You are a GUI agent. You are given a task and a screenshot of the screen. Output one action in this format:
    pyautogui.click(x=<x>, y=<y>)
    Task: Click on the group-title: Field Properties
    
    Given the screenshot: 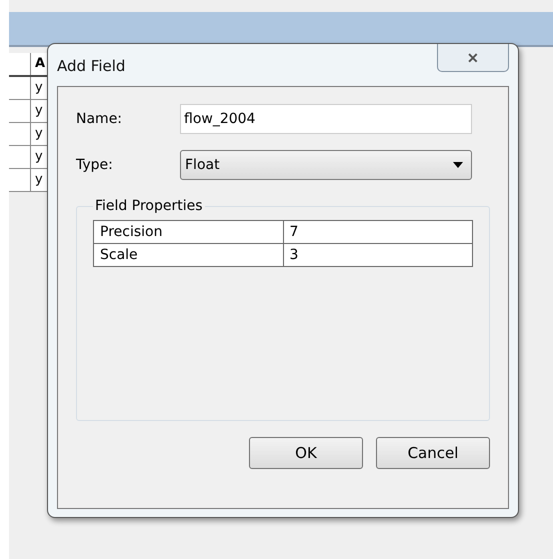 What is the action you would take?
    pyautogui.click(x=149, y=206)
    